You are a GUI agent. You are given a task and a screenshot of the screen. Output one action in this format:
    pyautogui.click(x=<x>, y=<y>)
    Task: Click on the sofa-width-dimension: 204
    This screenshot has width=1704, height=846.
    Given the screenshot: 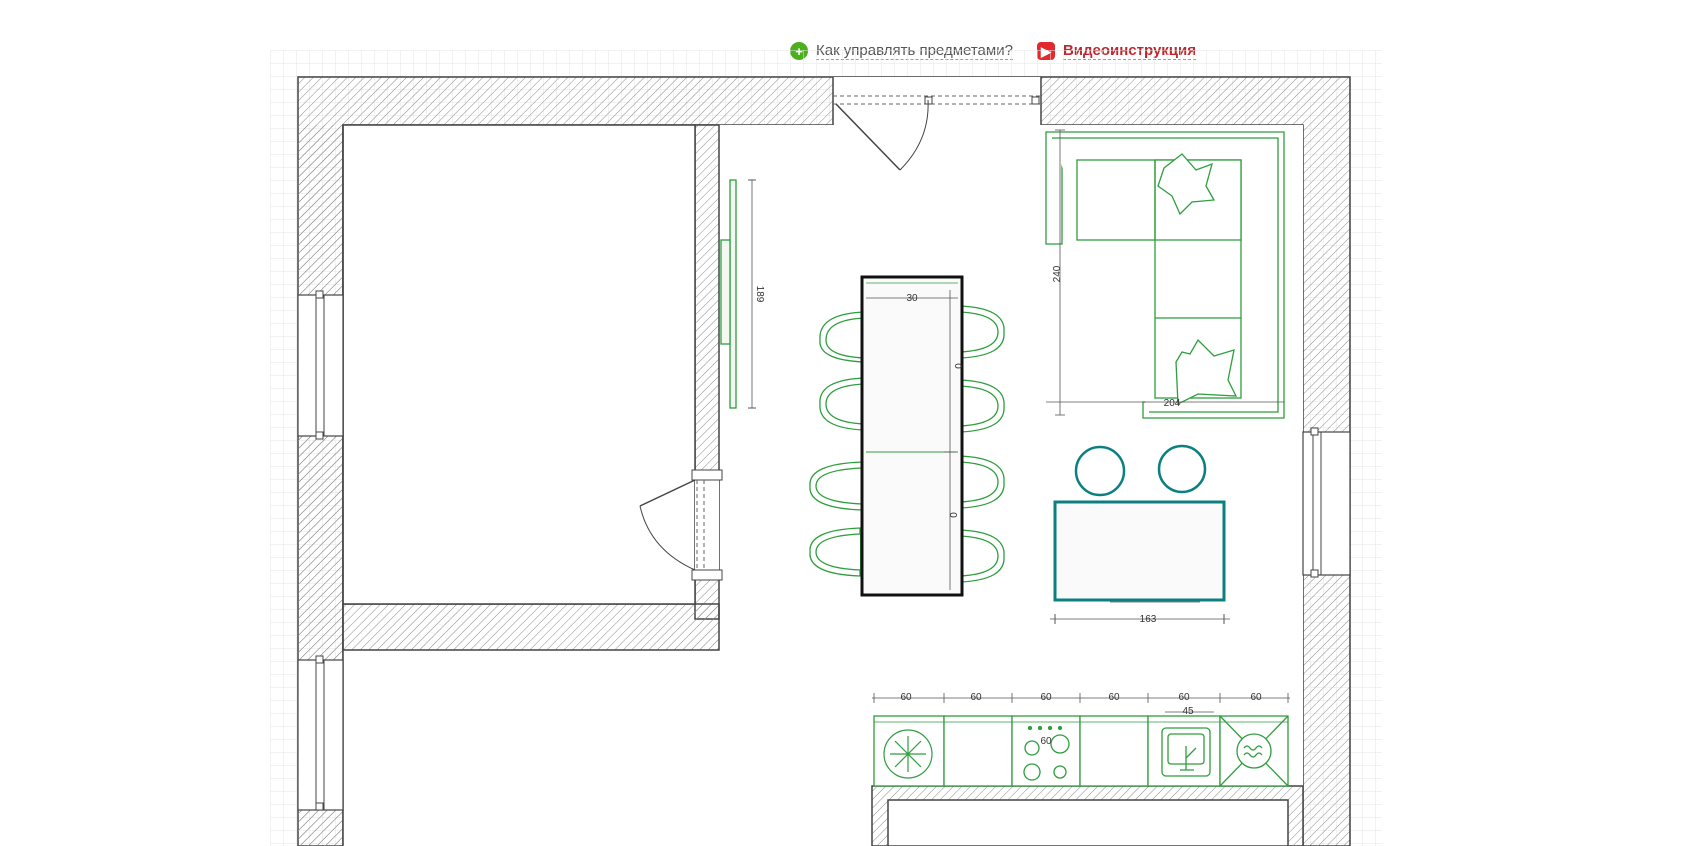 What is the action you would take?
    pyautogui.click(x=1172, y=403)
    